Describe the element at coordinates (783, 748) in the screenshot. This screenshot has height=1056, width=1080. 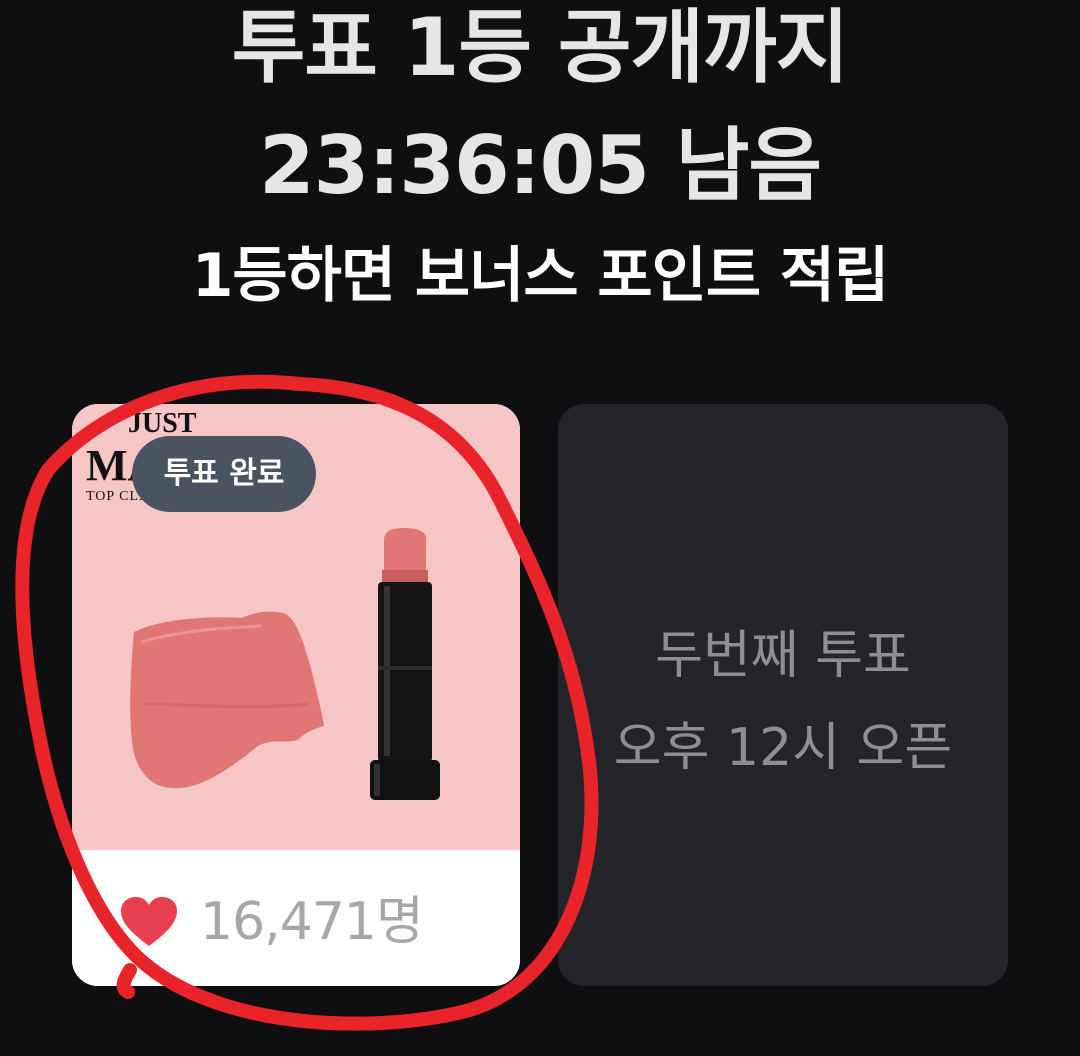
I see `next-vote-time: 오후 12시 오픈` at that location.